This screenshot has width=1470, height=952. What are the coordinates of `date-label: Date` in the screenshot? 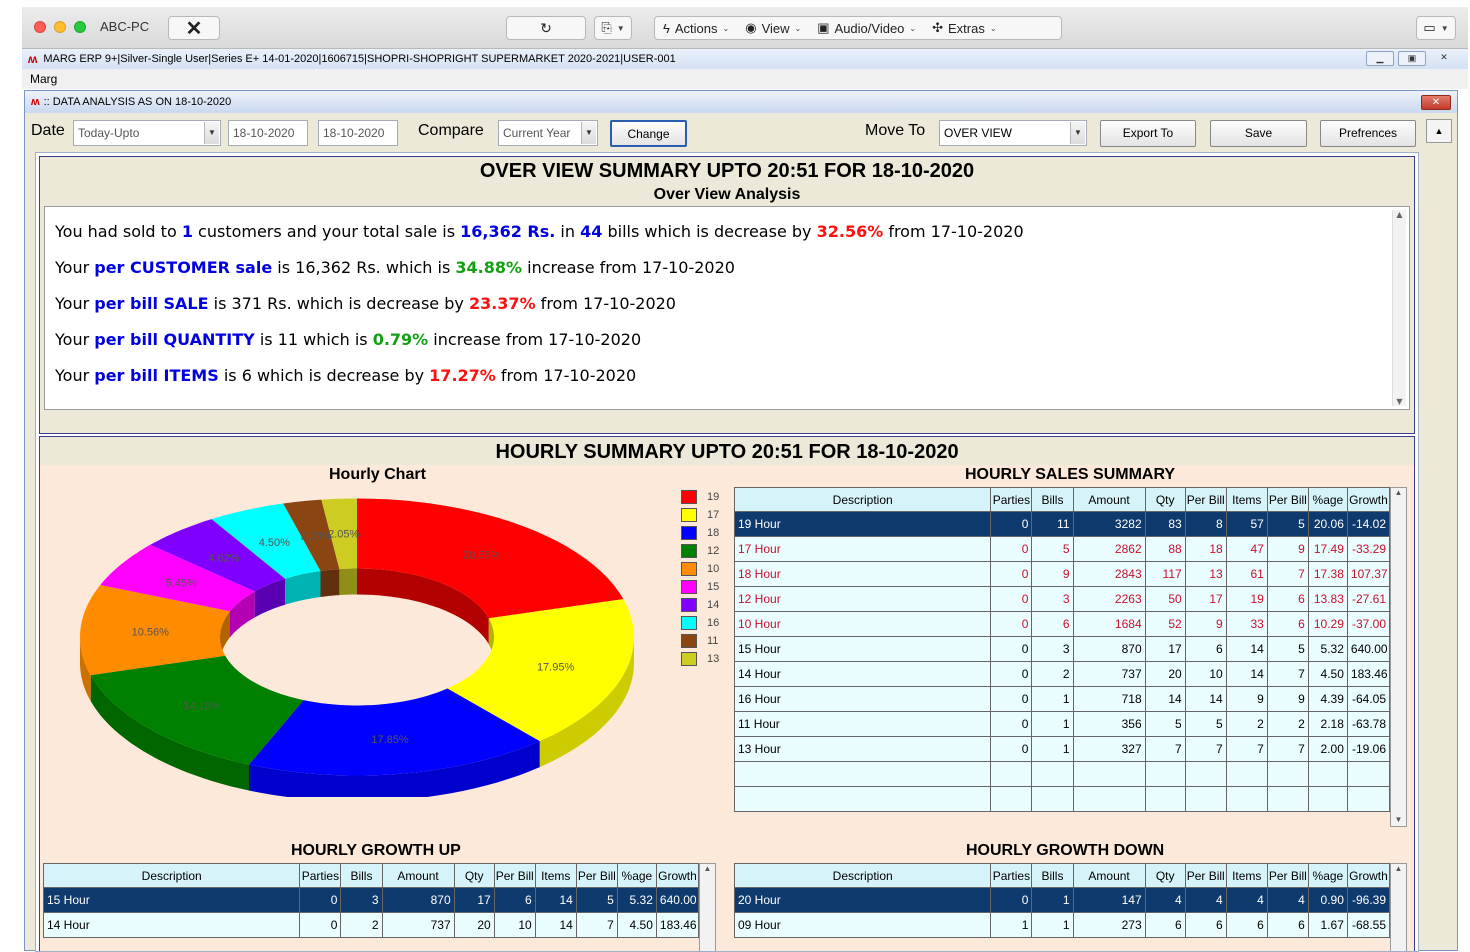 It's located at (48, 130).